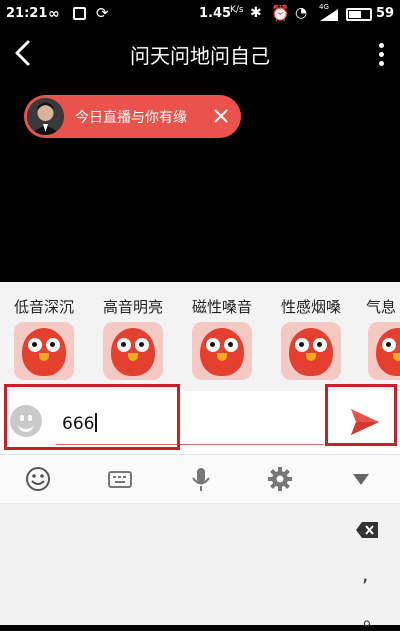  I want to click on close-icon, so click(221, 116).